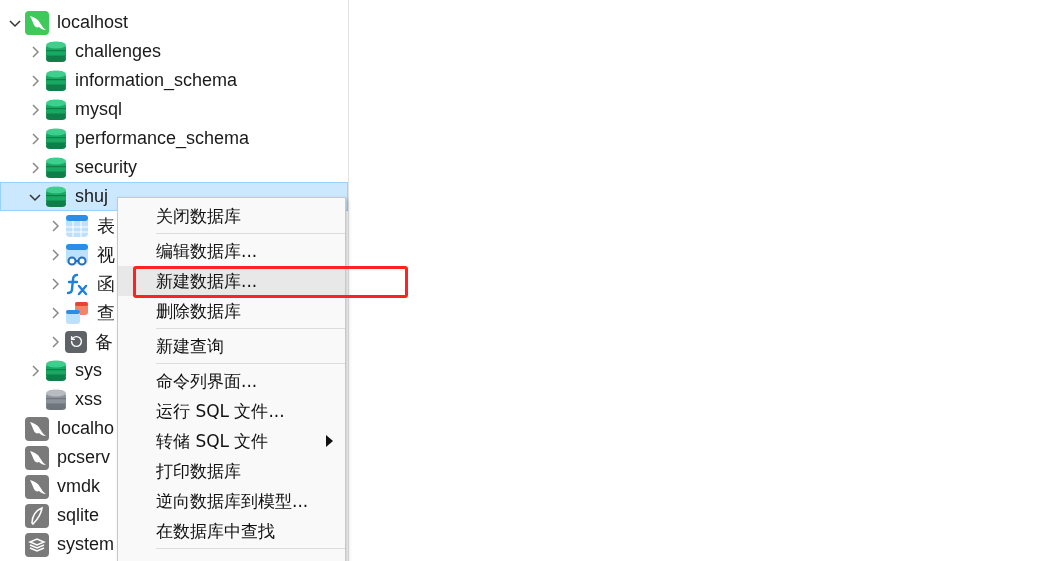 The image size is (1053, 561). Describe the element at coordinates (156, 80) in the screenshot. I see `tree-label: information_schema` at that location.